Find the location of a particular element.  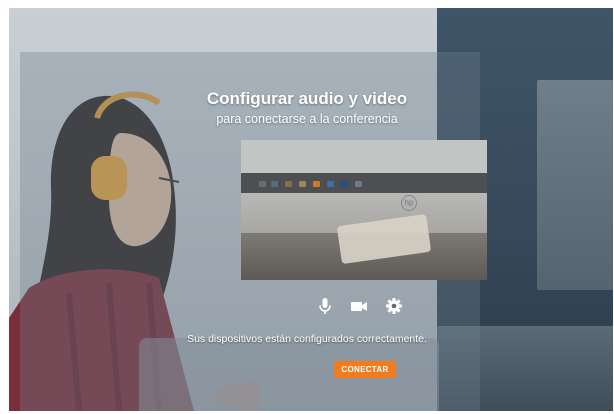

camera-icon is located at coordinates (359, 306).